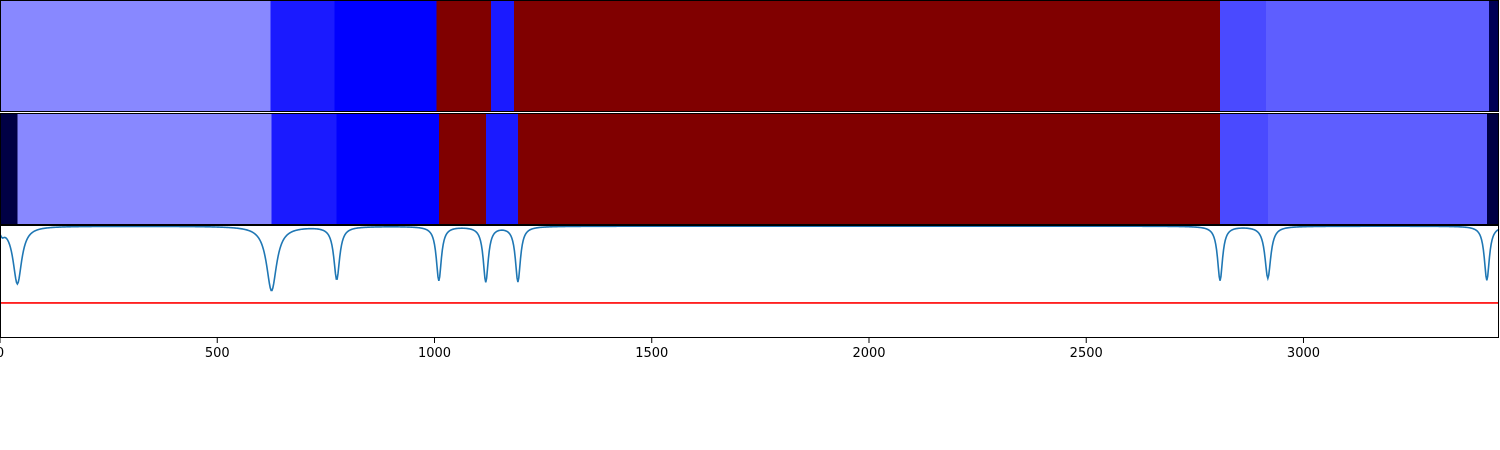 This screenshot has width=1500, height=450. Describe the element at coordinates (651, 353) in the screenshot. I see `x-tick-label: 1500` at that location.